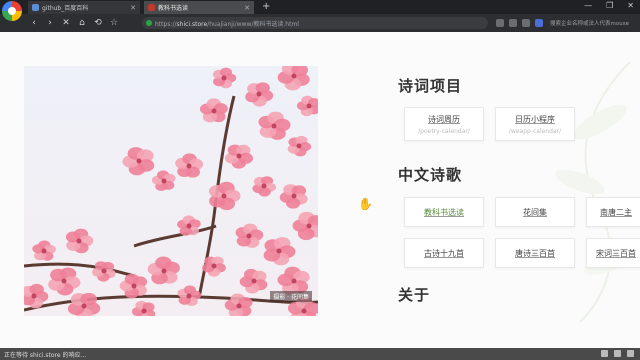 This screenshot has height=360, width=640. What do you see at coordinates (291, 296) in the screenshot?
I see `photo-caption: 摄影 · 花间集` at bounding box center [291, 296].